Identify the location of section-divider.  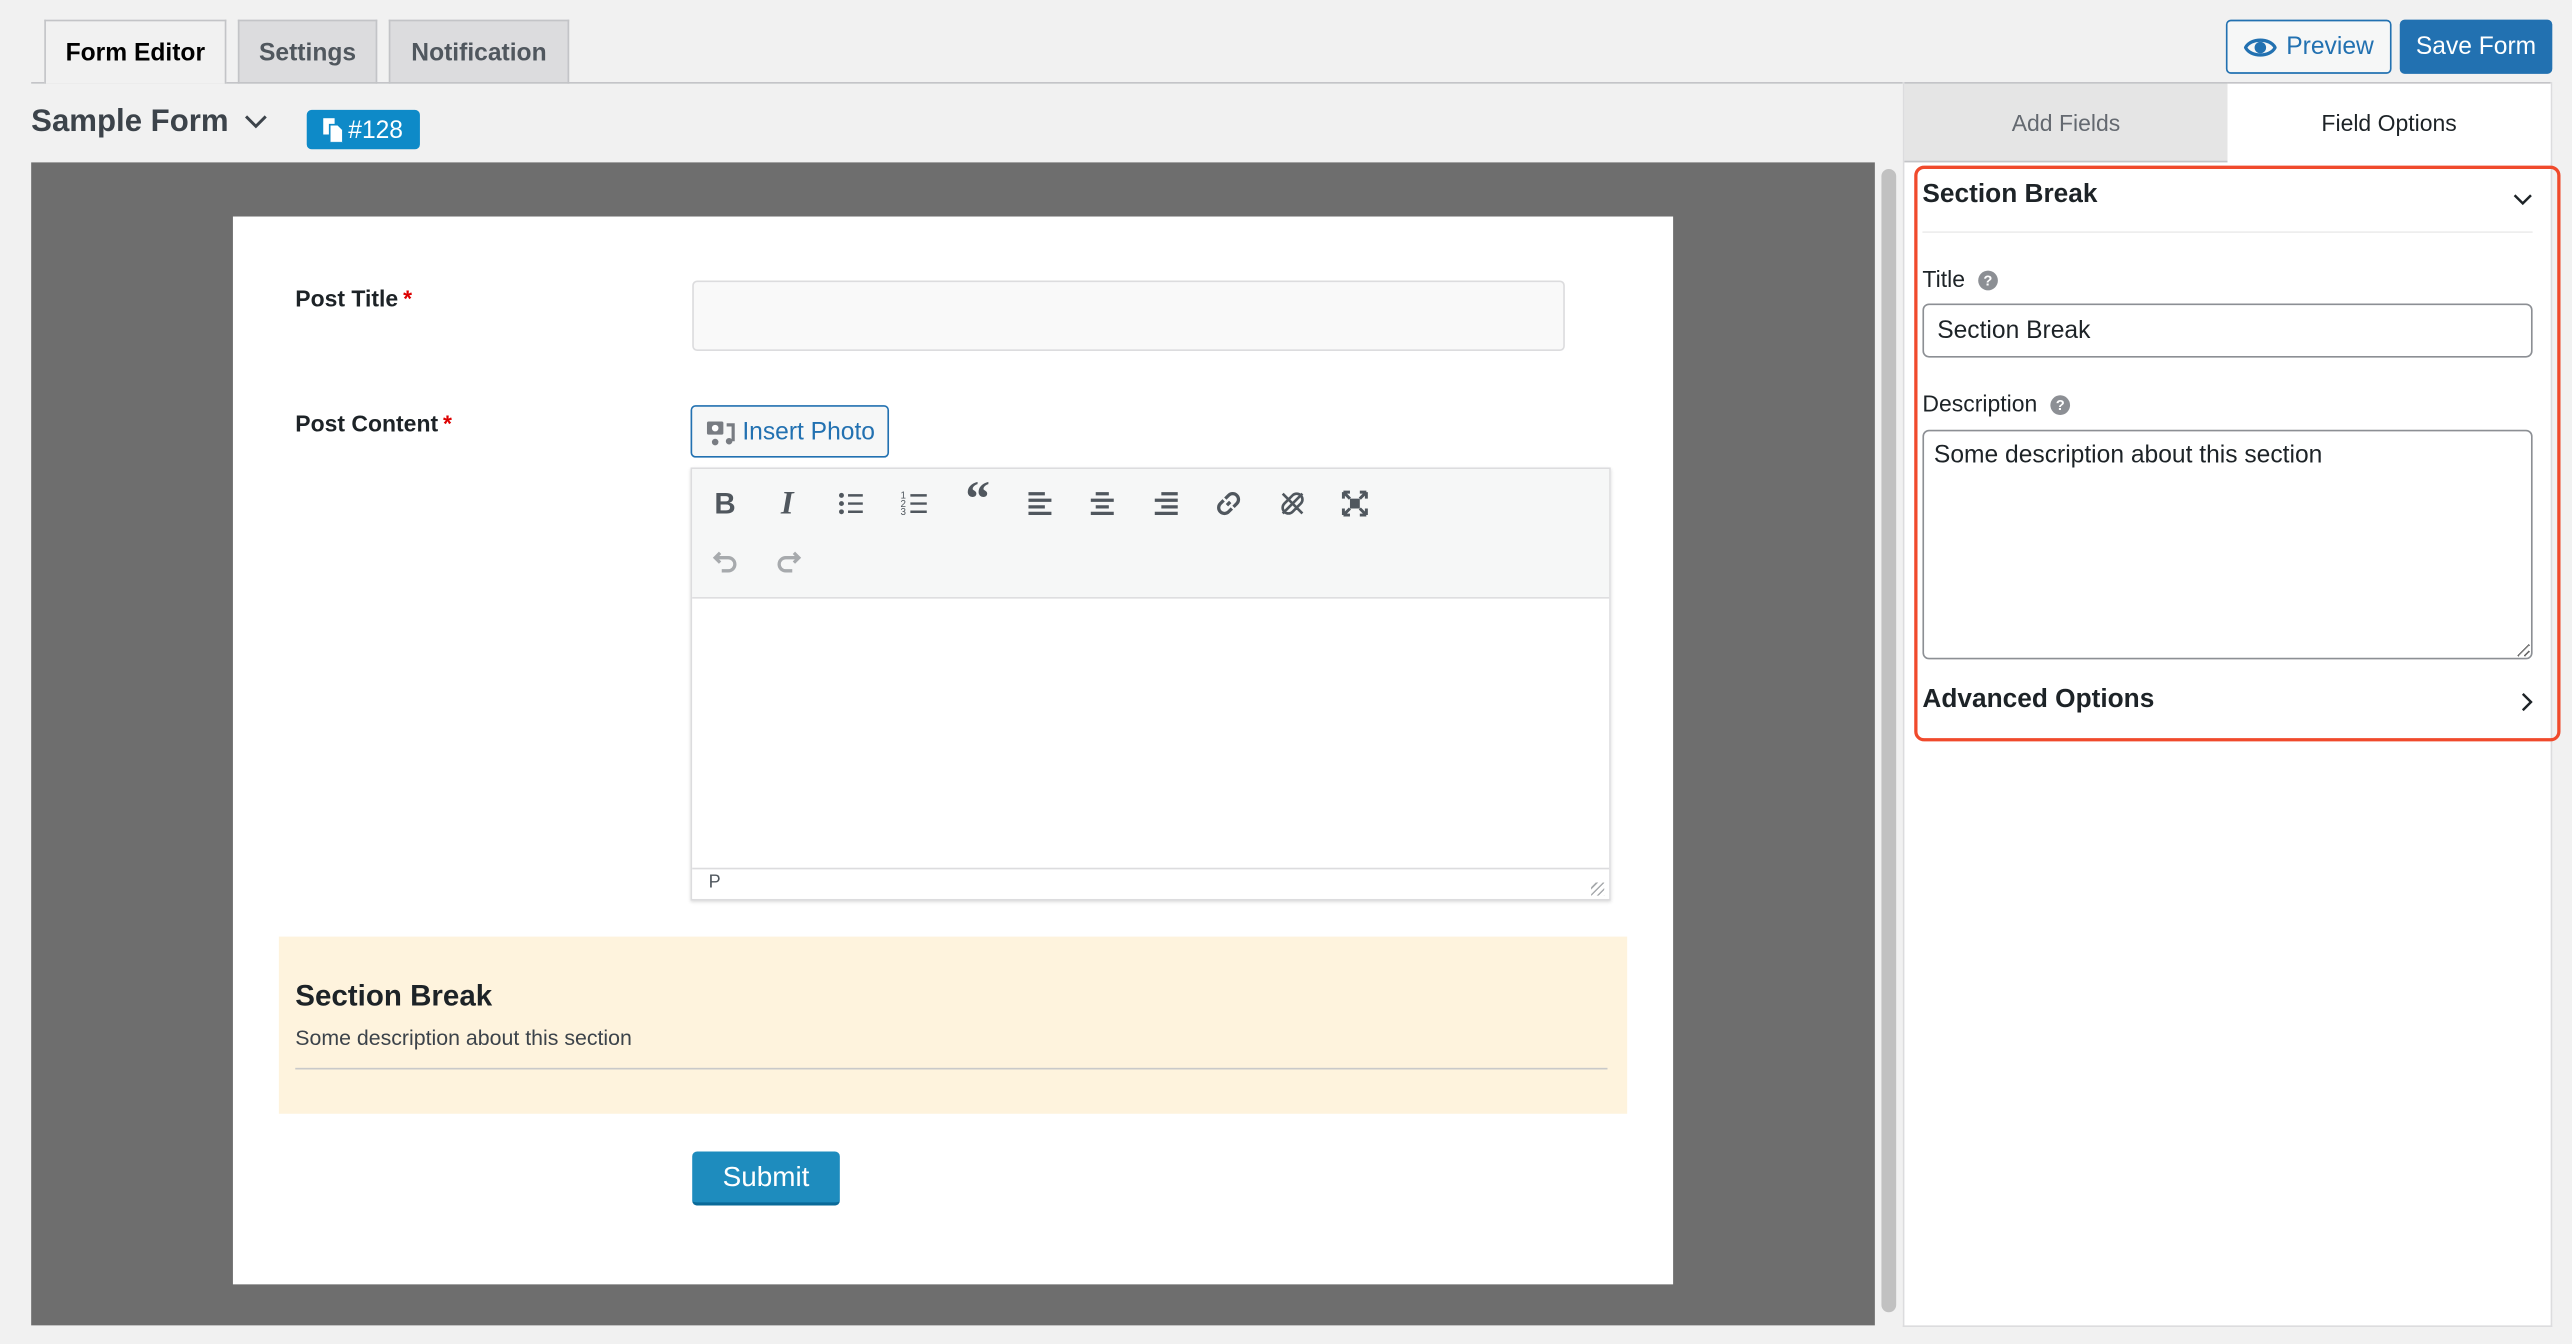
(951, 1068).